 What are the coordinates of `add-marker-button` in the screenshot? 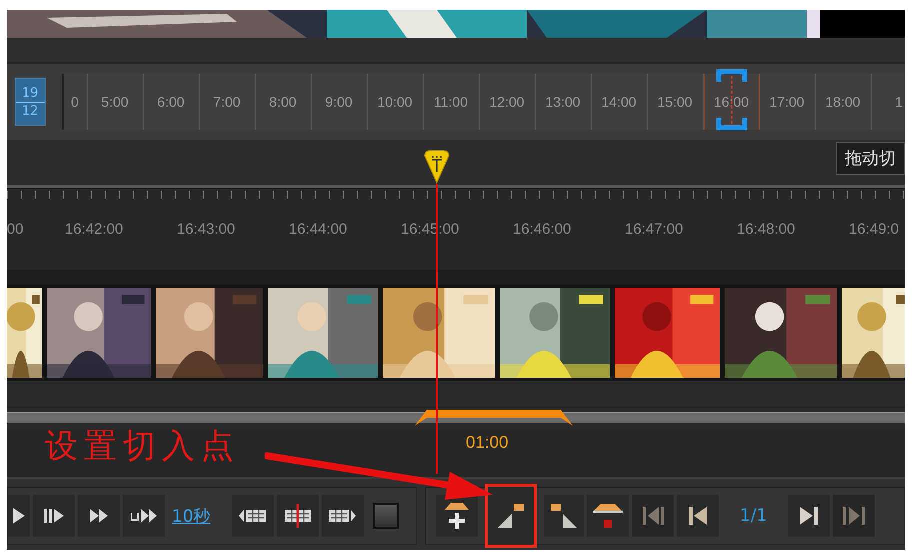 It's located at (457, 516).